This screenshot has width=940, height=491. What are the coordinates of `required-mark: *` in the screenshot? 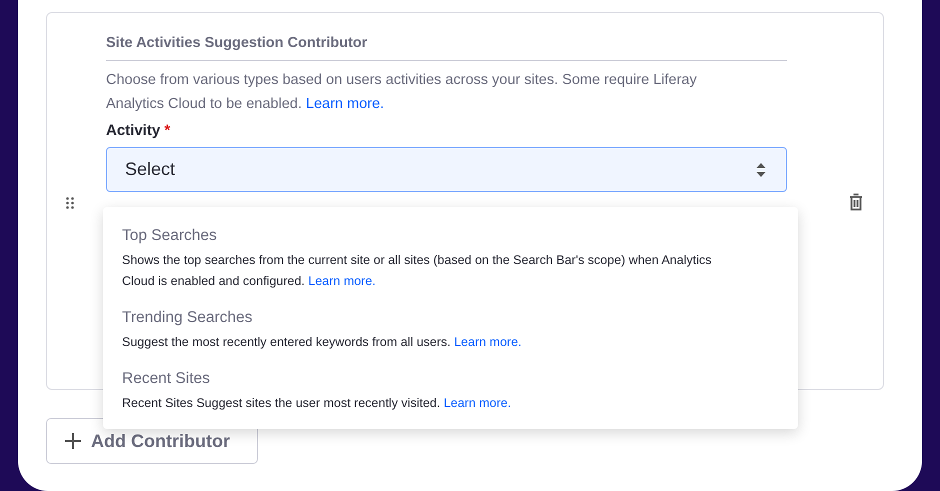 It's located at (167, 130).